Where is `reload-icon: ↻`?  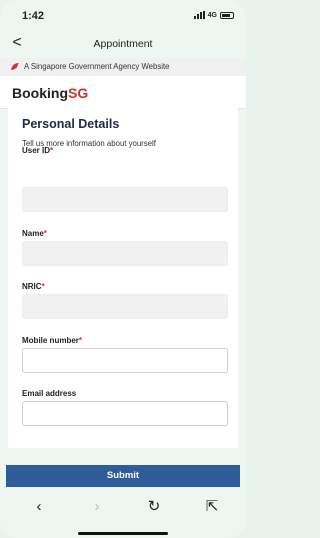
reload-icon: ↻ is located at coordinates (154, 507).